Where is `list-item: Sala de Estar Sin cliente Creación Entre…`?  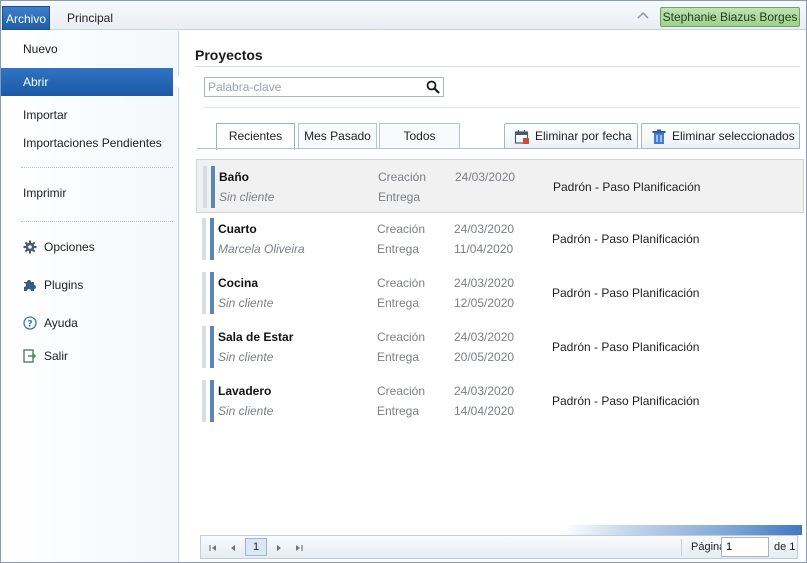
list-item: Sala de Estar Sin cliente Creación Entre… is located at coordinates (500, 347).